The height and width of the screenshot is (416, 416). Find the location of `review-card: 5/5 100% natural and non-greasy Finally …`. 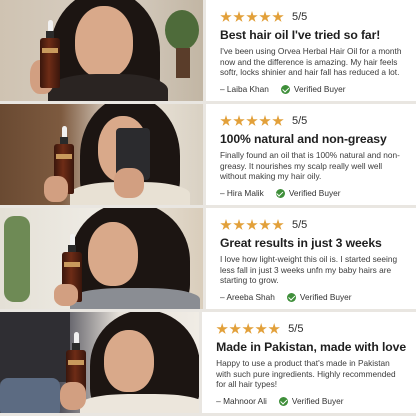

review-card: 5/5 100% natural and non-greasy Finally … is located at coordinates (311, 154).